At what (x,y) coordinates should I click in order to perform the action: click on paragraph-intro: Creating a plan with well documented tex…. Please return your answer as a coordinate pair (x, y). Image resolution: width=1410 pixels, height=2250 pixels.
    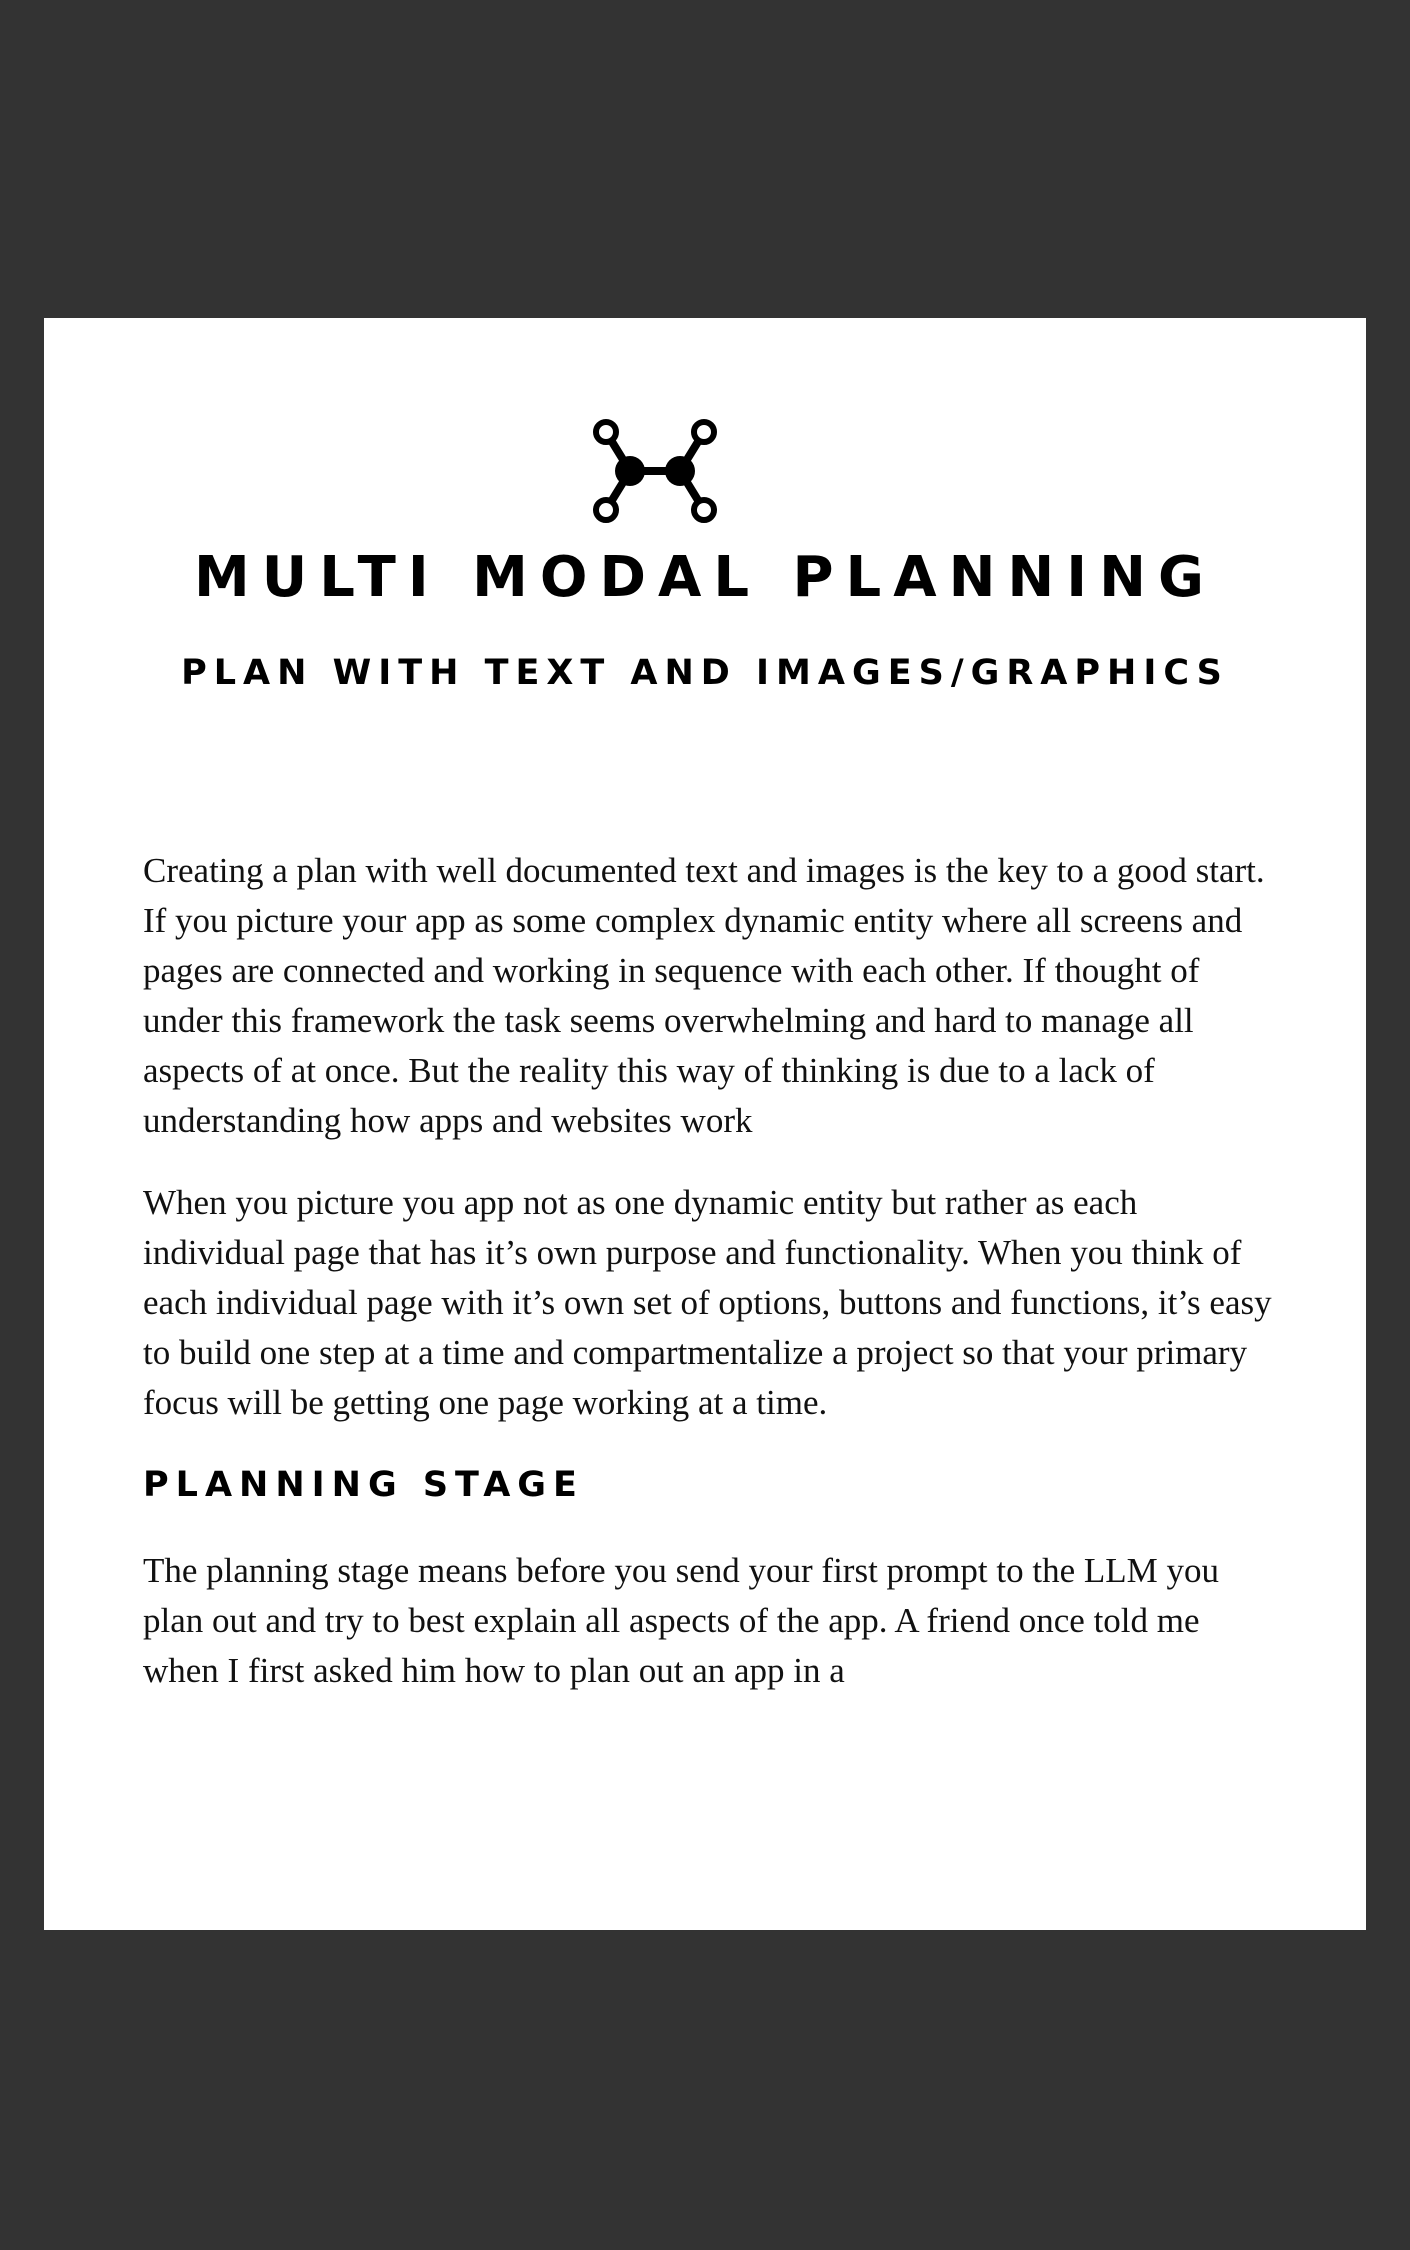
    Looking at the image, I should click on (704, 995).